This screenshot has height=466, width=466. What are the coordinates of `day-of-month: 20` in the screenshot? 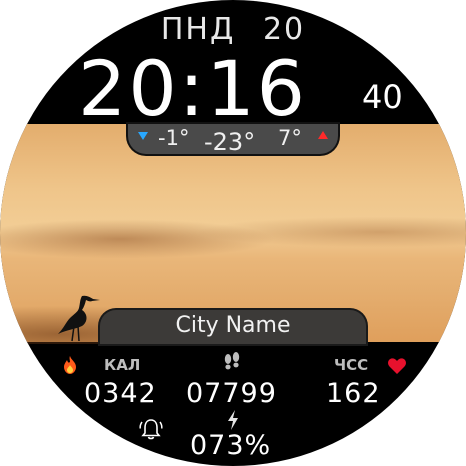 It's located at (284, 29).